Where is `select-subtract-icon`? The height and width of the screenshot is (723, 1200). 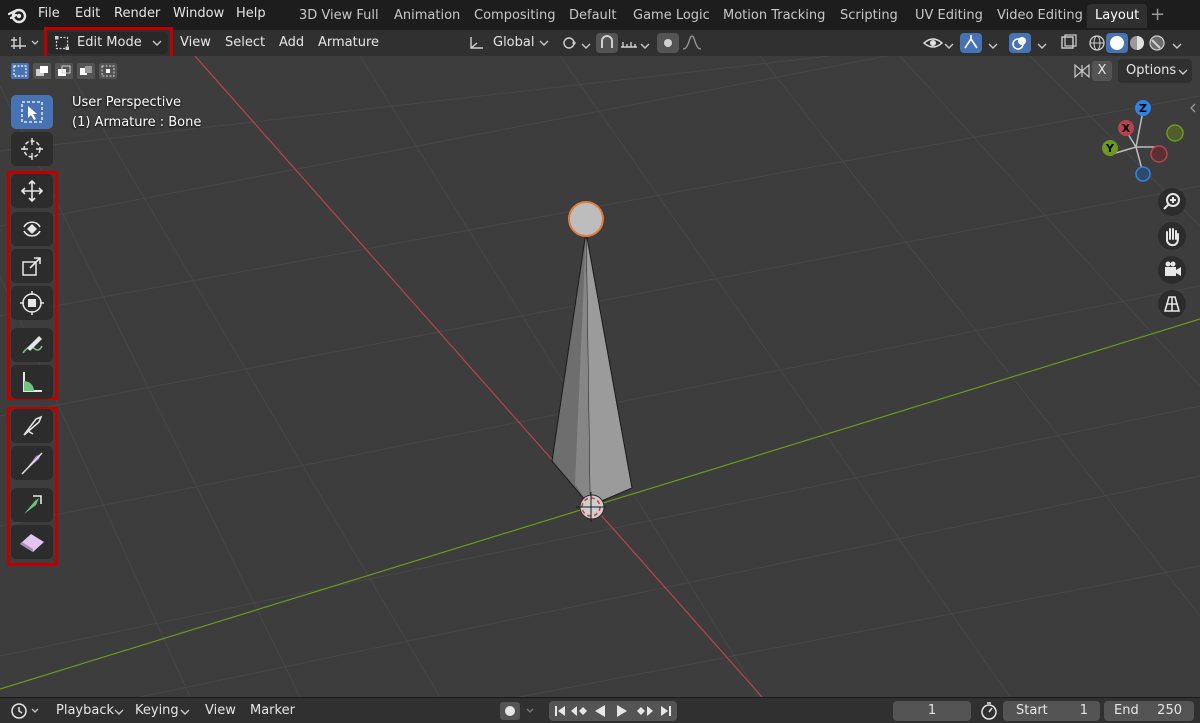
select-subtract-icon is located at coordinates (64, 71).